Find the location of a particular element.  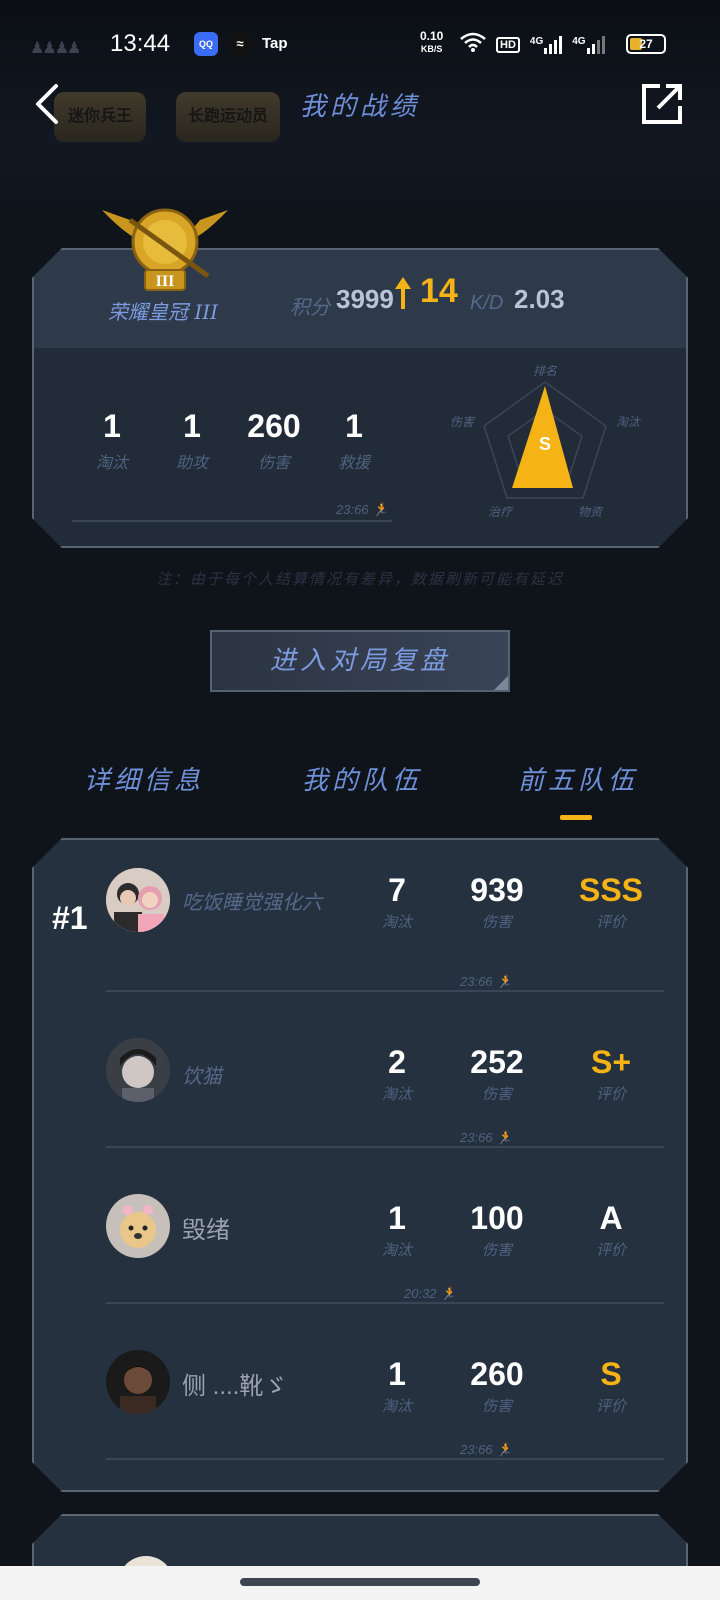

player-kills: 7 淘汰 is located at coordinates (396, 901).